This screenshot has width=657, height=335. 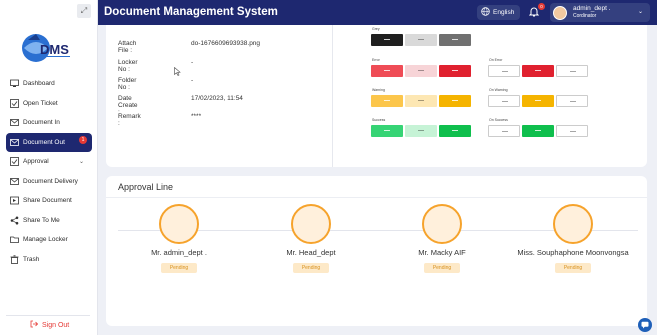 I want to click on sidebar-item-document-in: Document In, so click(x=49, y=123).